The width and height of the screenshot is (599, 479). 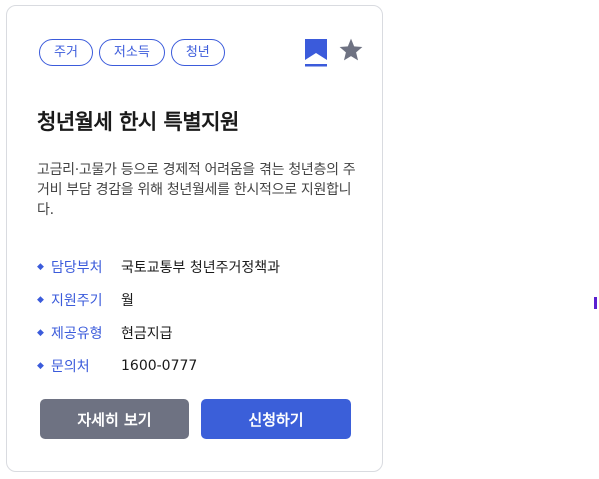 What do you see at coordinates (159, 365) in the screenshot?
I see `info-value: 1600-0777` at bounding box center [159, 365].